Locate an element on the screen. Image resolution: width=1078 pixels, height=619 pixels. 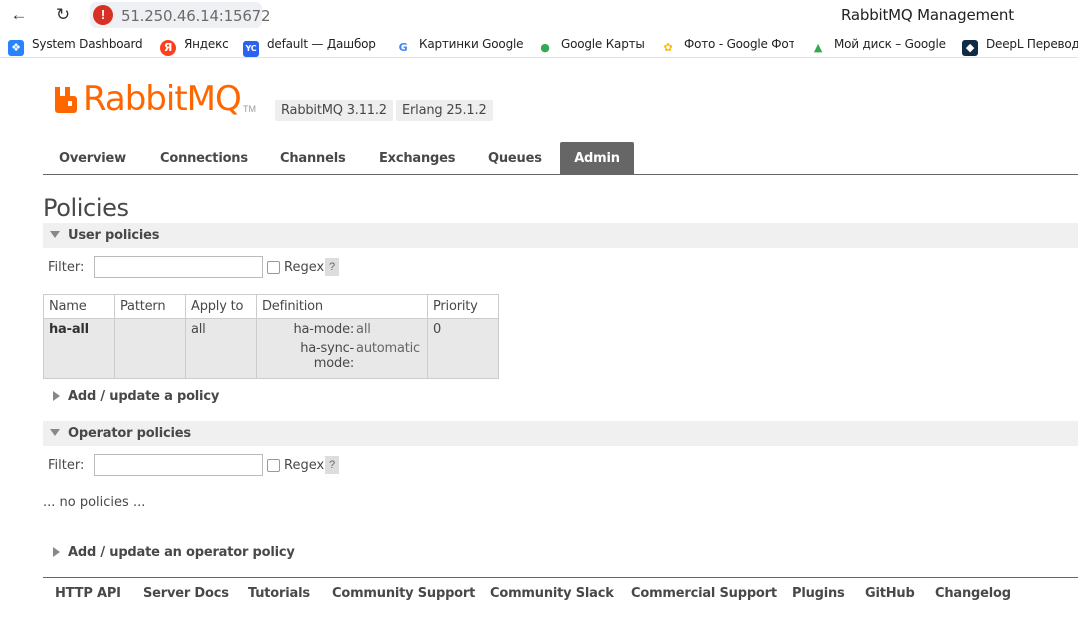
logo-wordmark: RabbitMQ is located at coordinates (162, 99).